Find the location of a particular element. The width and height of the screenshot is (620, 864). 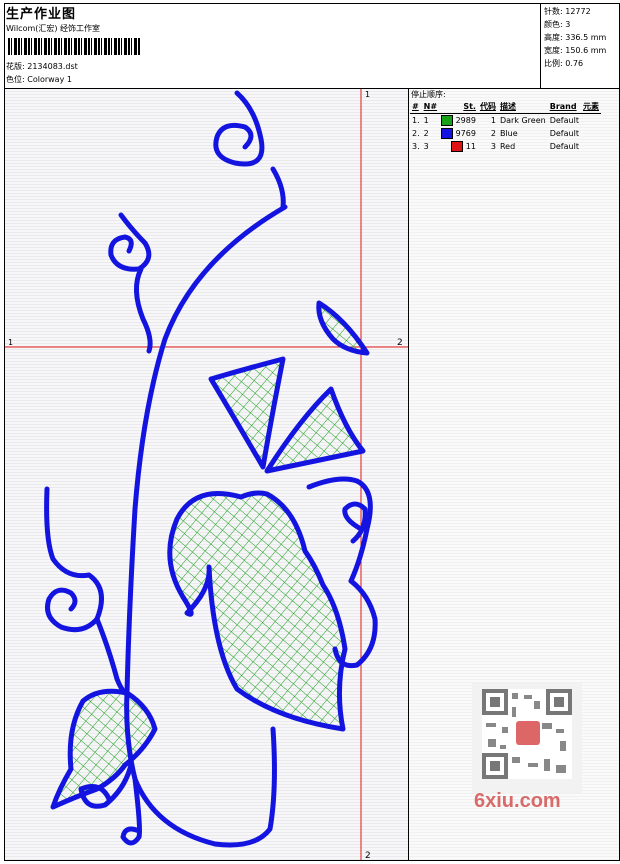

col-desc: 描述 is located at coordinates (522, 107).